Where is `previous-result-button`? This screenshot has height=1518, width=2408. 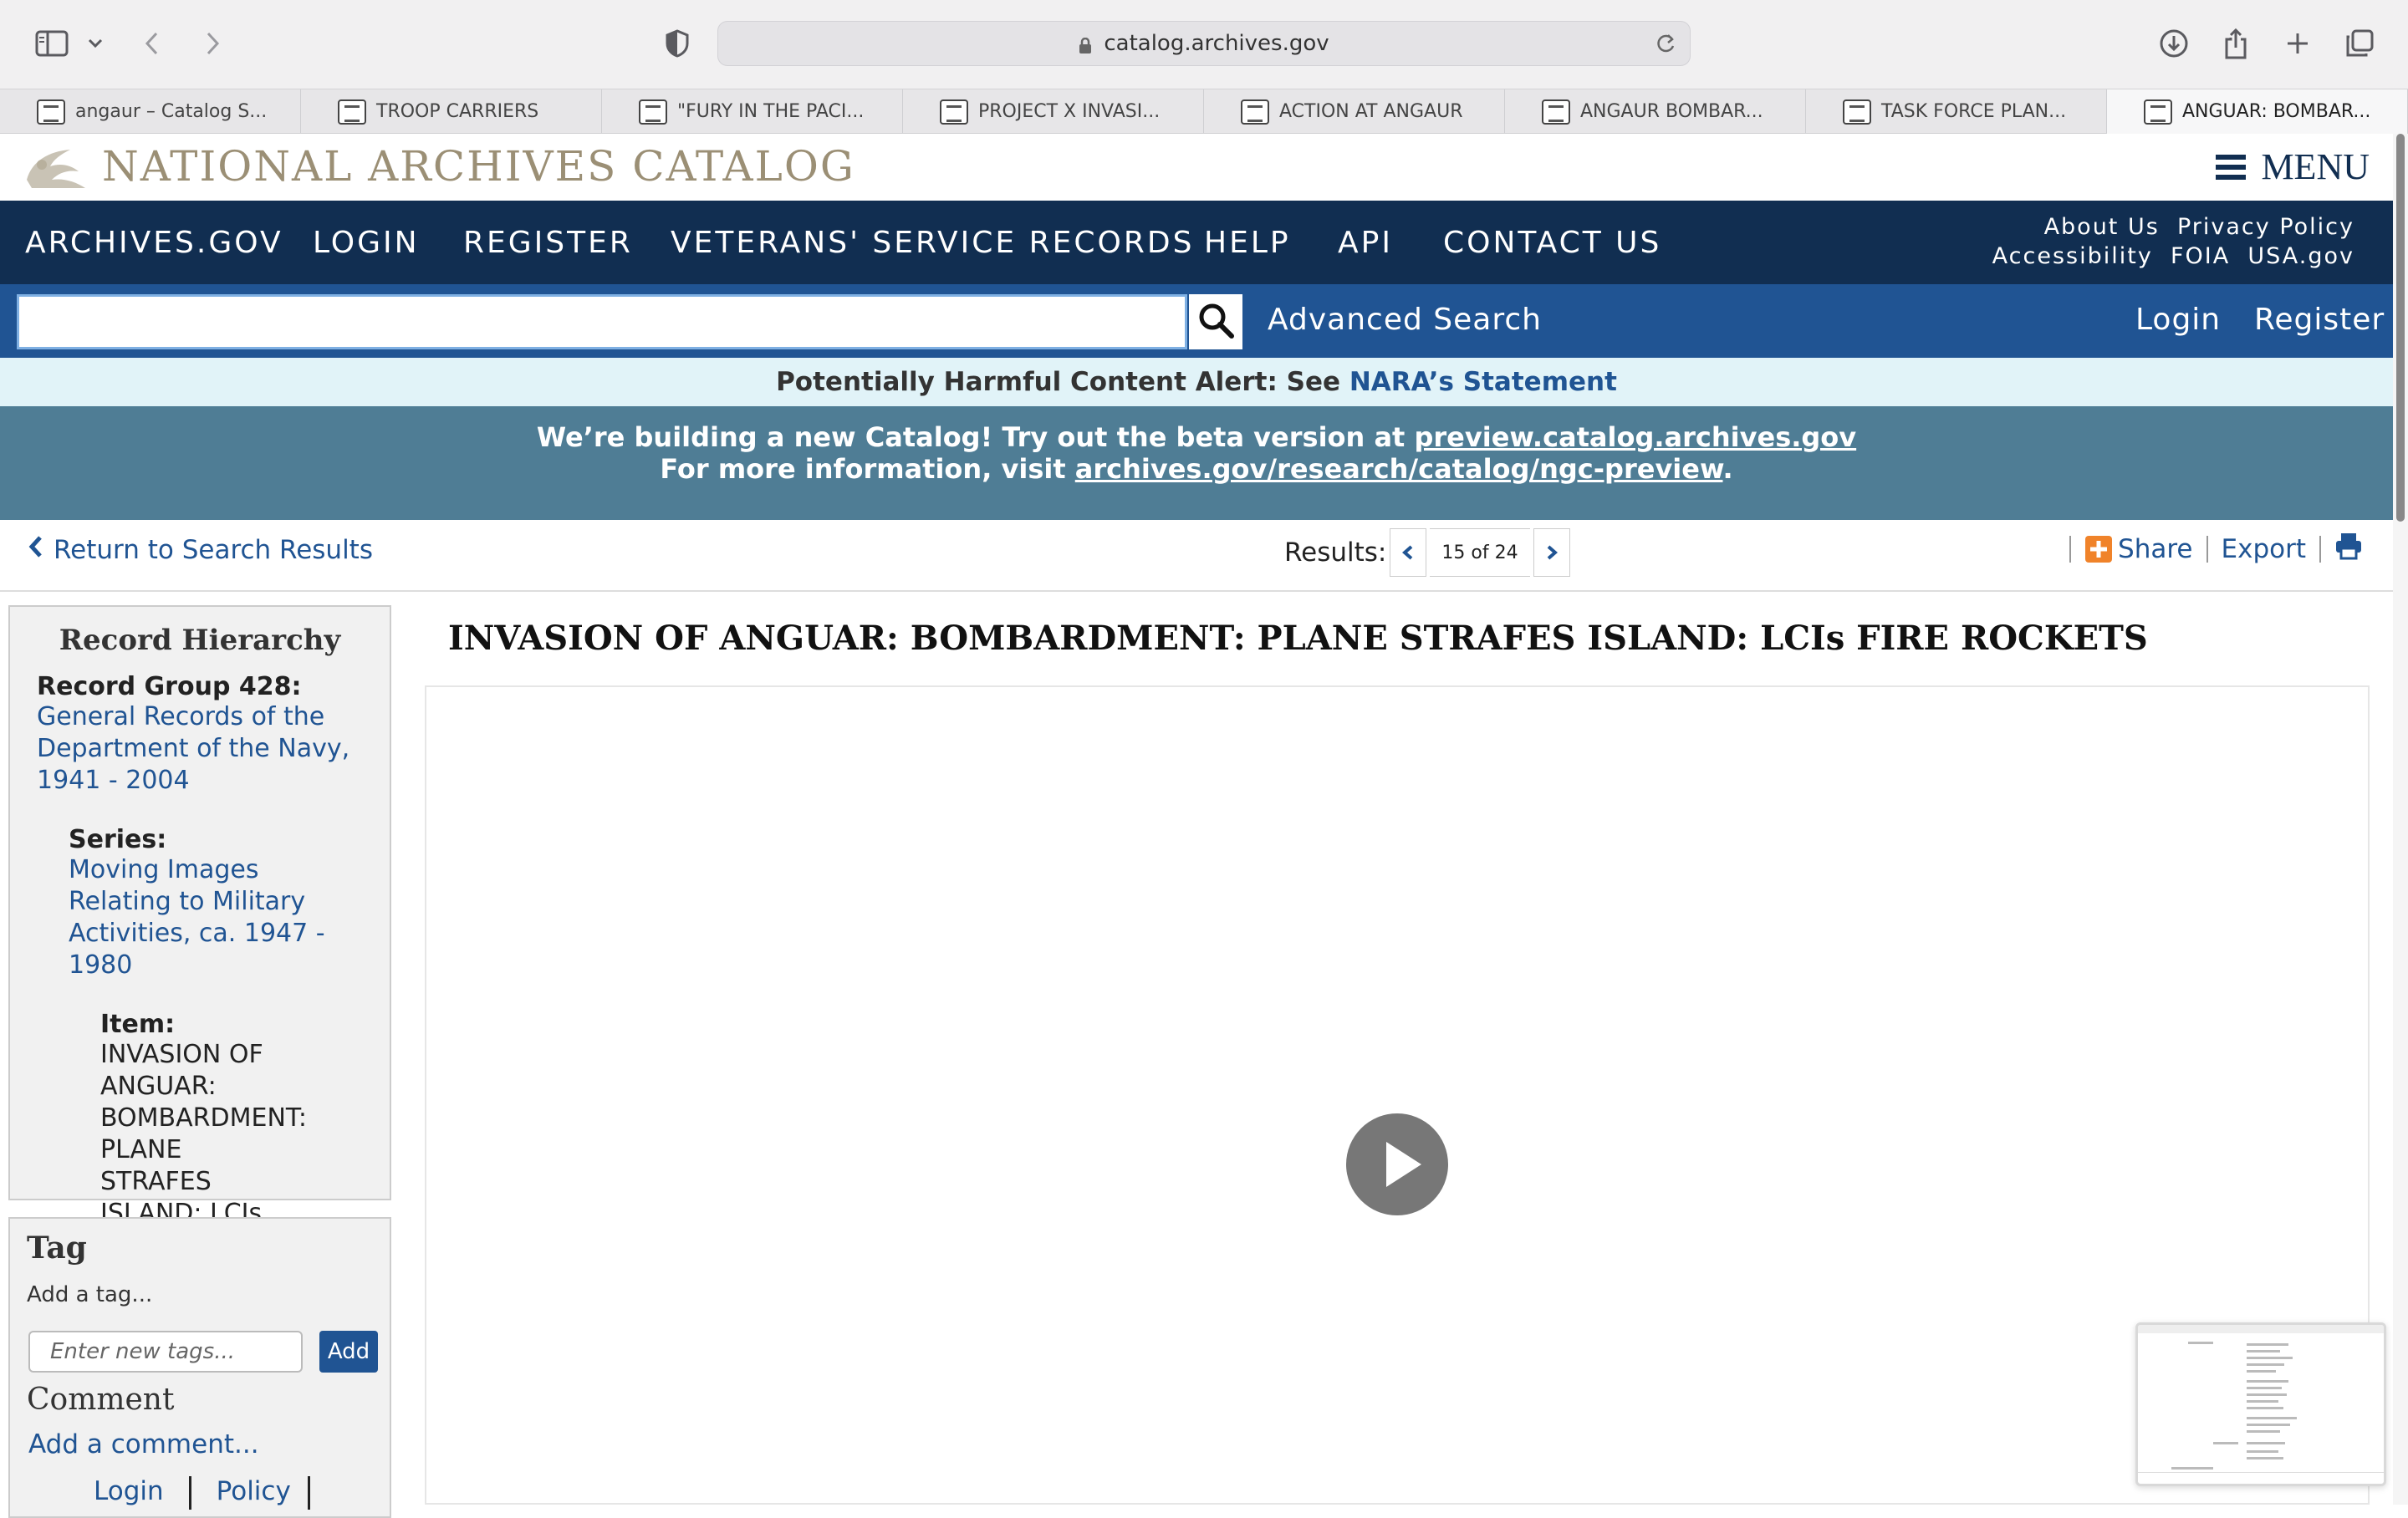
previous-result-button is located at coordinates (1409, 552).